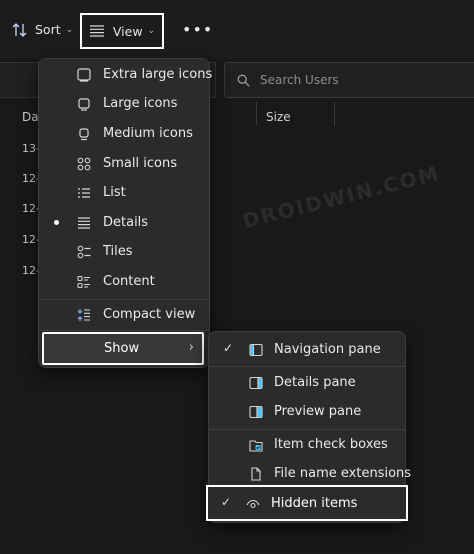 The image size is (474, 554). I want to click on details-icon, so click(84, 223).